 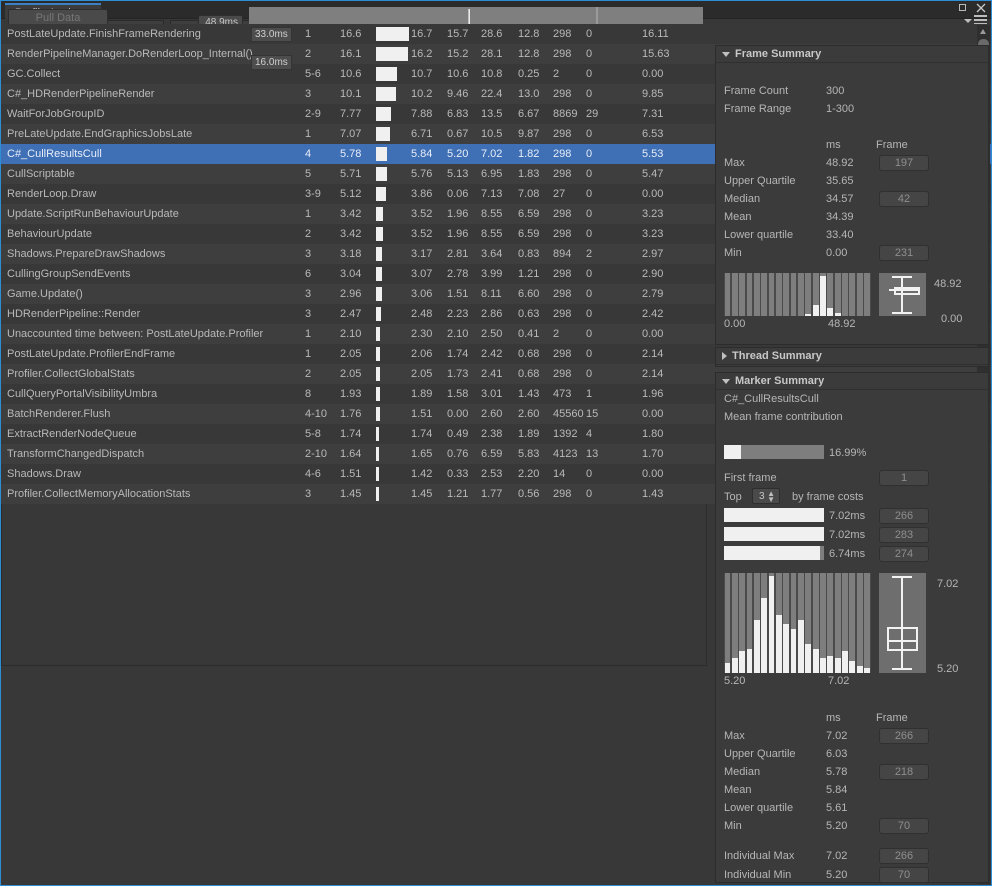 What do you see at coordinates (458, 154) in the screenshot?
I see `table-cell-min: 5.20` at bounding box center [458, 154].